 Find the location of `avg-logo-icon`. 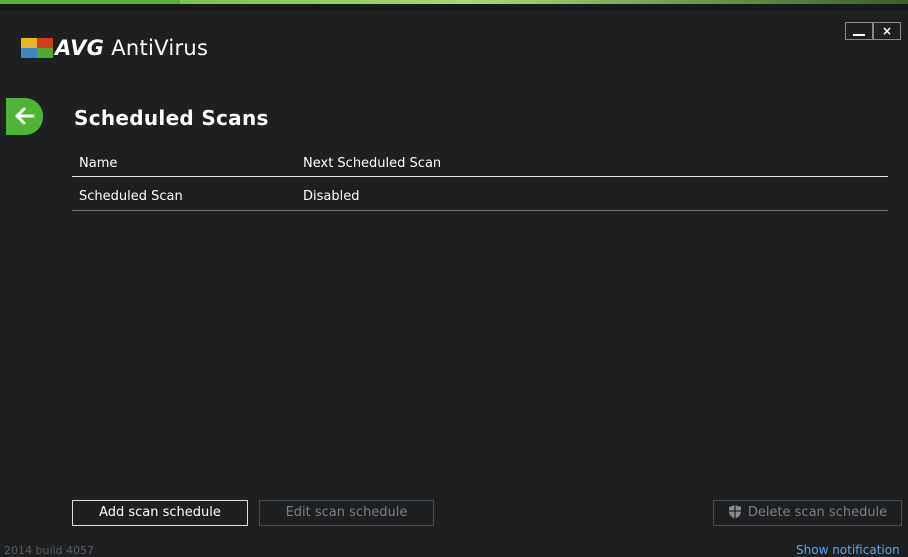

avg-logo-icon is located at coordinates (37, 48).